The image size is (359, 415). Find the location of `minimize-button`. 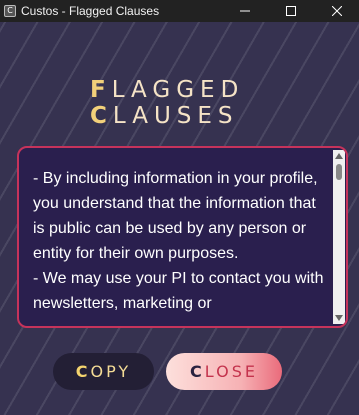

minimize-button is located at coordinates (245, 11).